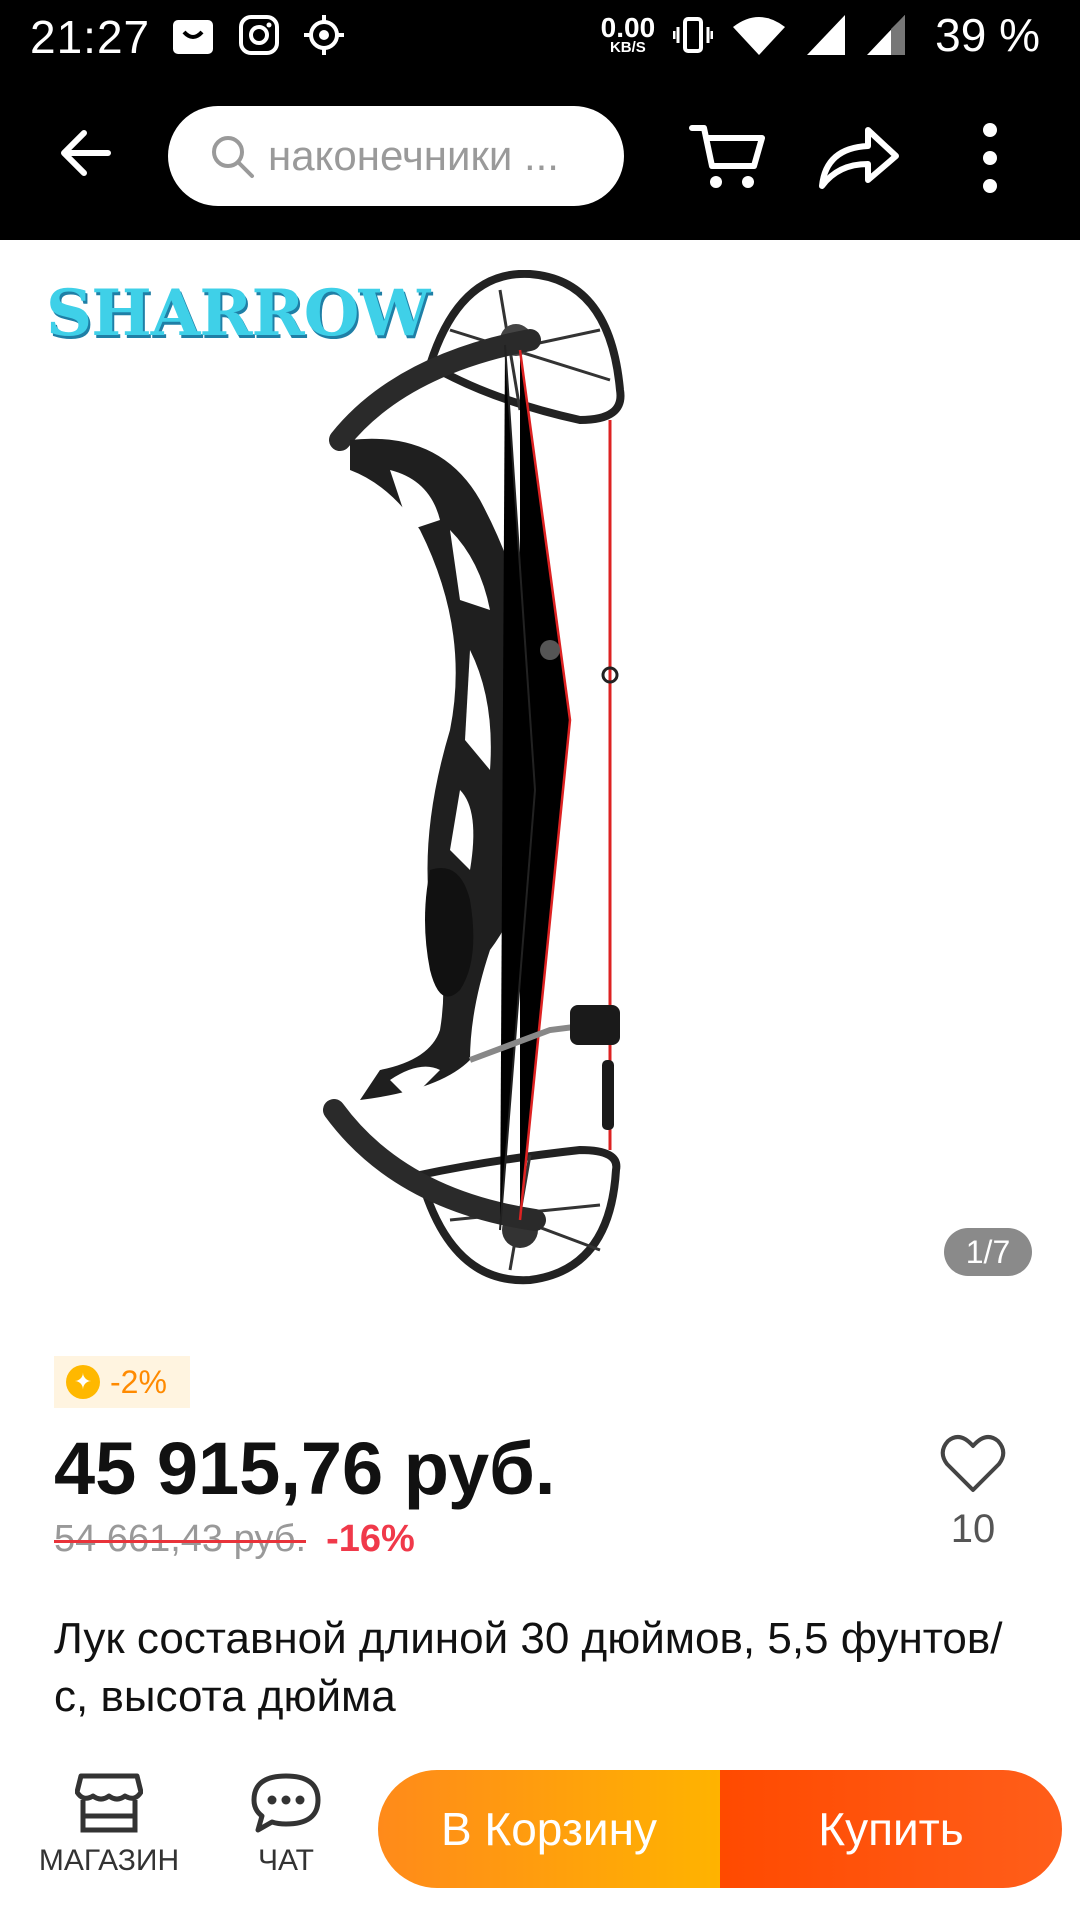  Describe the element at coordinates (83, 1382) in the screenshot. I see `coin-icon: ✦` at that location.